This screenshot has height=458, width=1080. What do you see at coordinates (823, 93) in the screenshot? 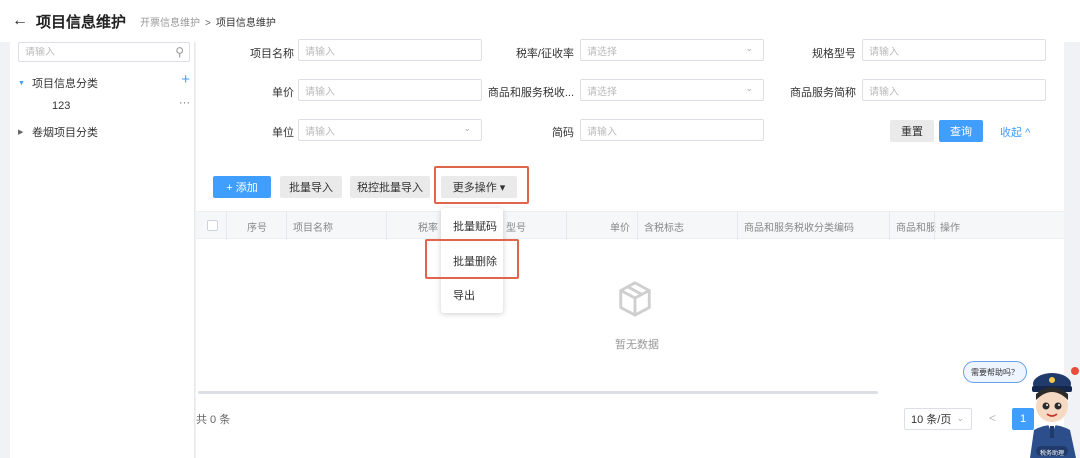
I see `label-goods-short-name: 商品服务简称` at bounding box center [823, 93].